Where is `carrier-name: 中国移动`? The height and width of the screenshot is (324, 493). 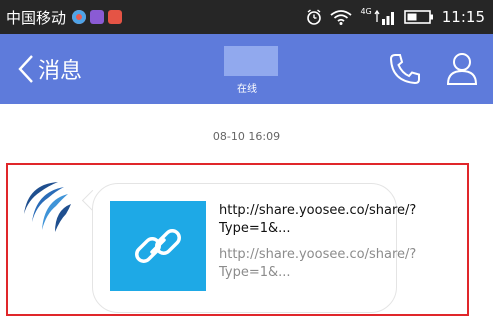
carrier-name: 中国移动 is located at coordinates (36, 17).